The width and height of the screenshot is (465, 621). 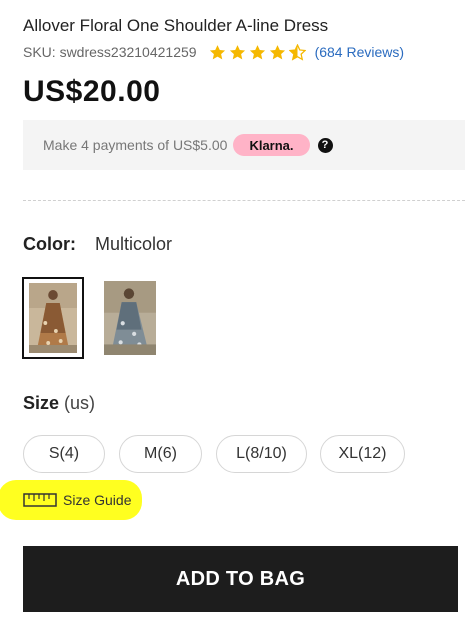 I want to click on reviews-link: (684 Reviews), so click(x=359, y=52).